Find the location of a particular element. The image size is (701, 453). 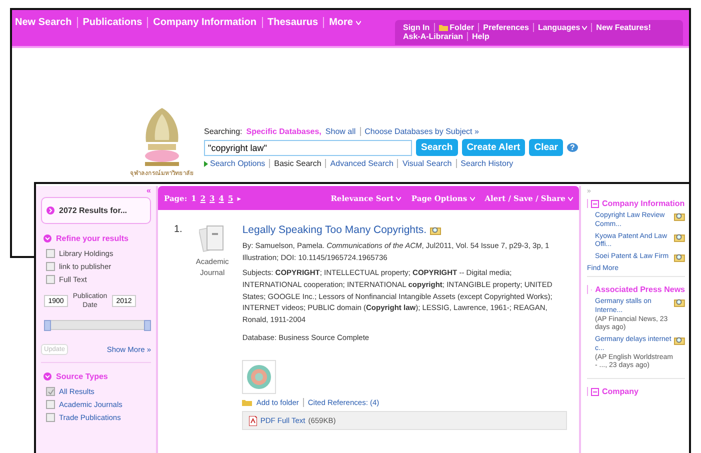

nav-link: New Search is located at coordinates (46, 22).